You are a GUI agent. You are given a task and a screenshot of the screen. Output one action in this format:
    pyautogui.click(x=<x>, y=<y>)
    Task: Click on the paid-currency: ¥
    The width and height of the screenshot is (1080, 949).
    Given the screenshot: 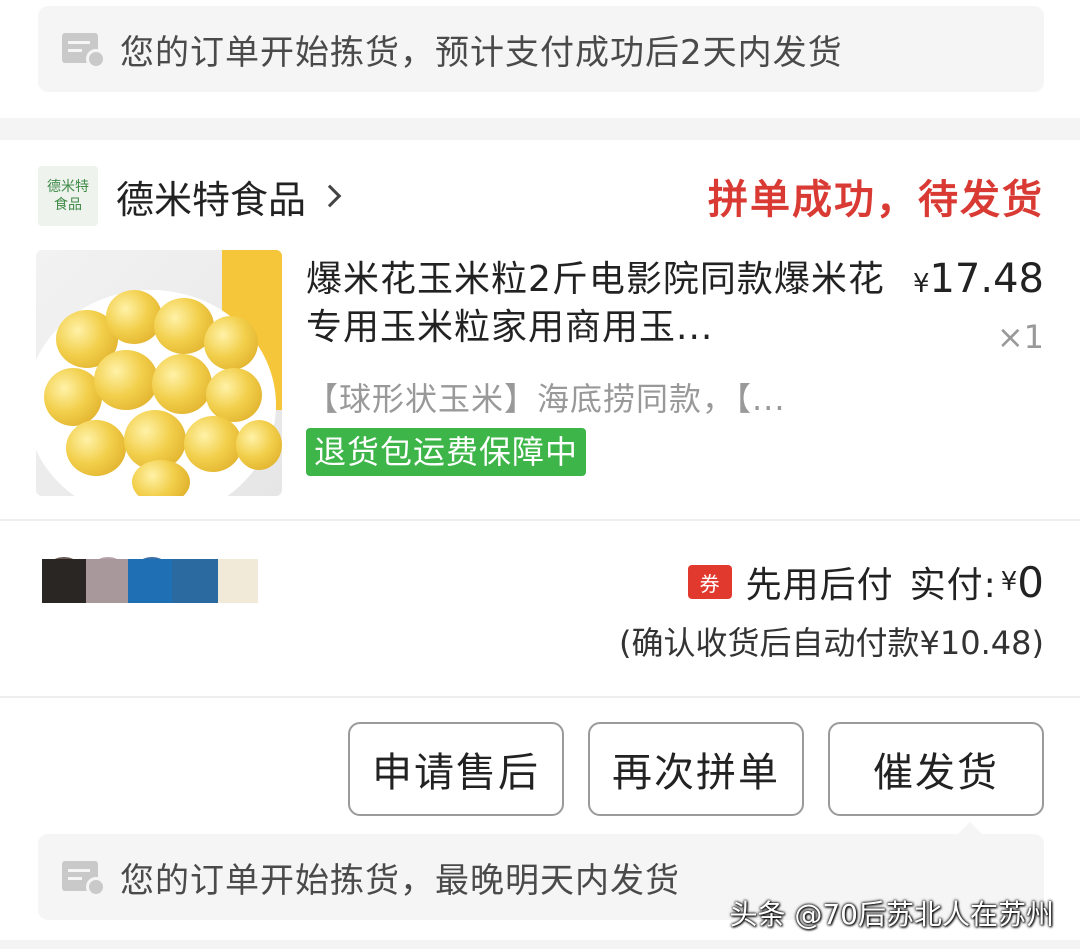 What is the action you would take?
    pyautogui.click(x=1009, y=582)
    